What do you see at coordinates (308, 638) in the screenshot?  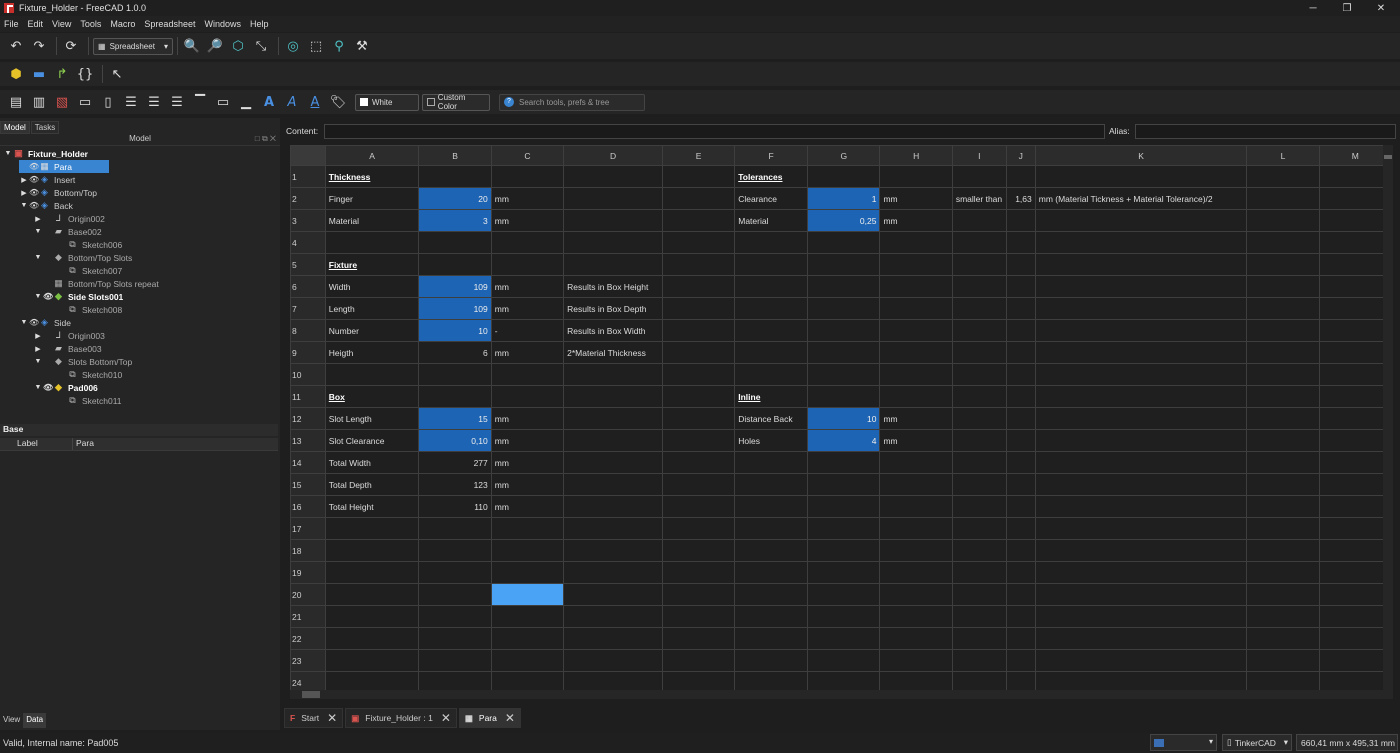 I see `row-header: 22` at bounding box center [308, 638].